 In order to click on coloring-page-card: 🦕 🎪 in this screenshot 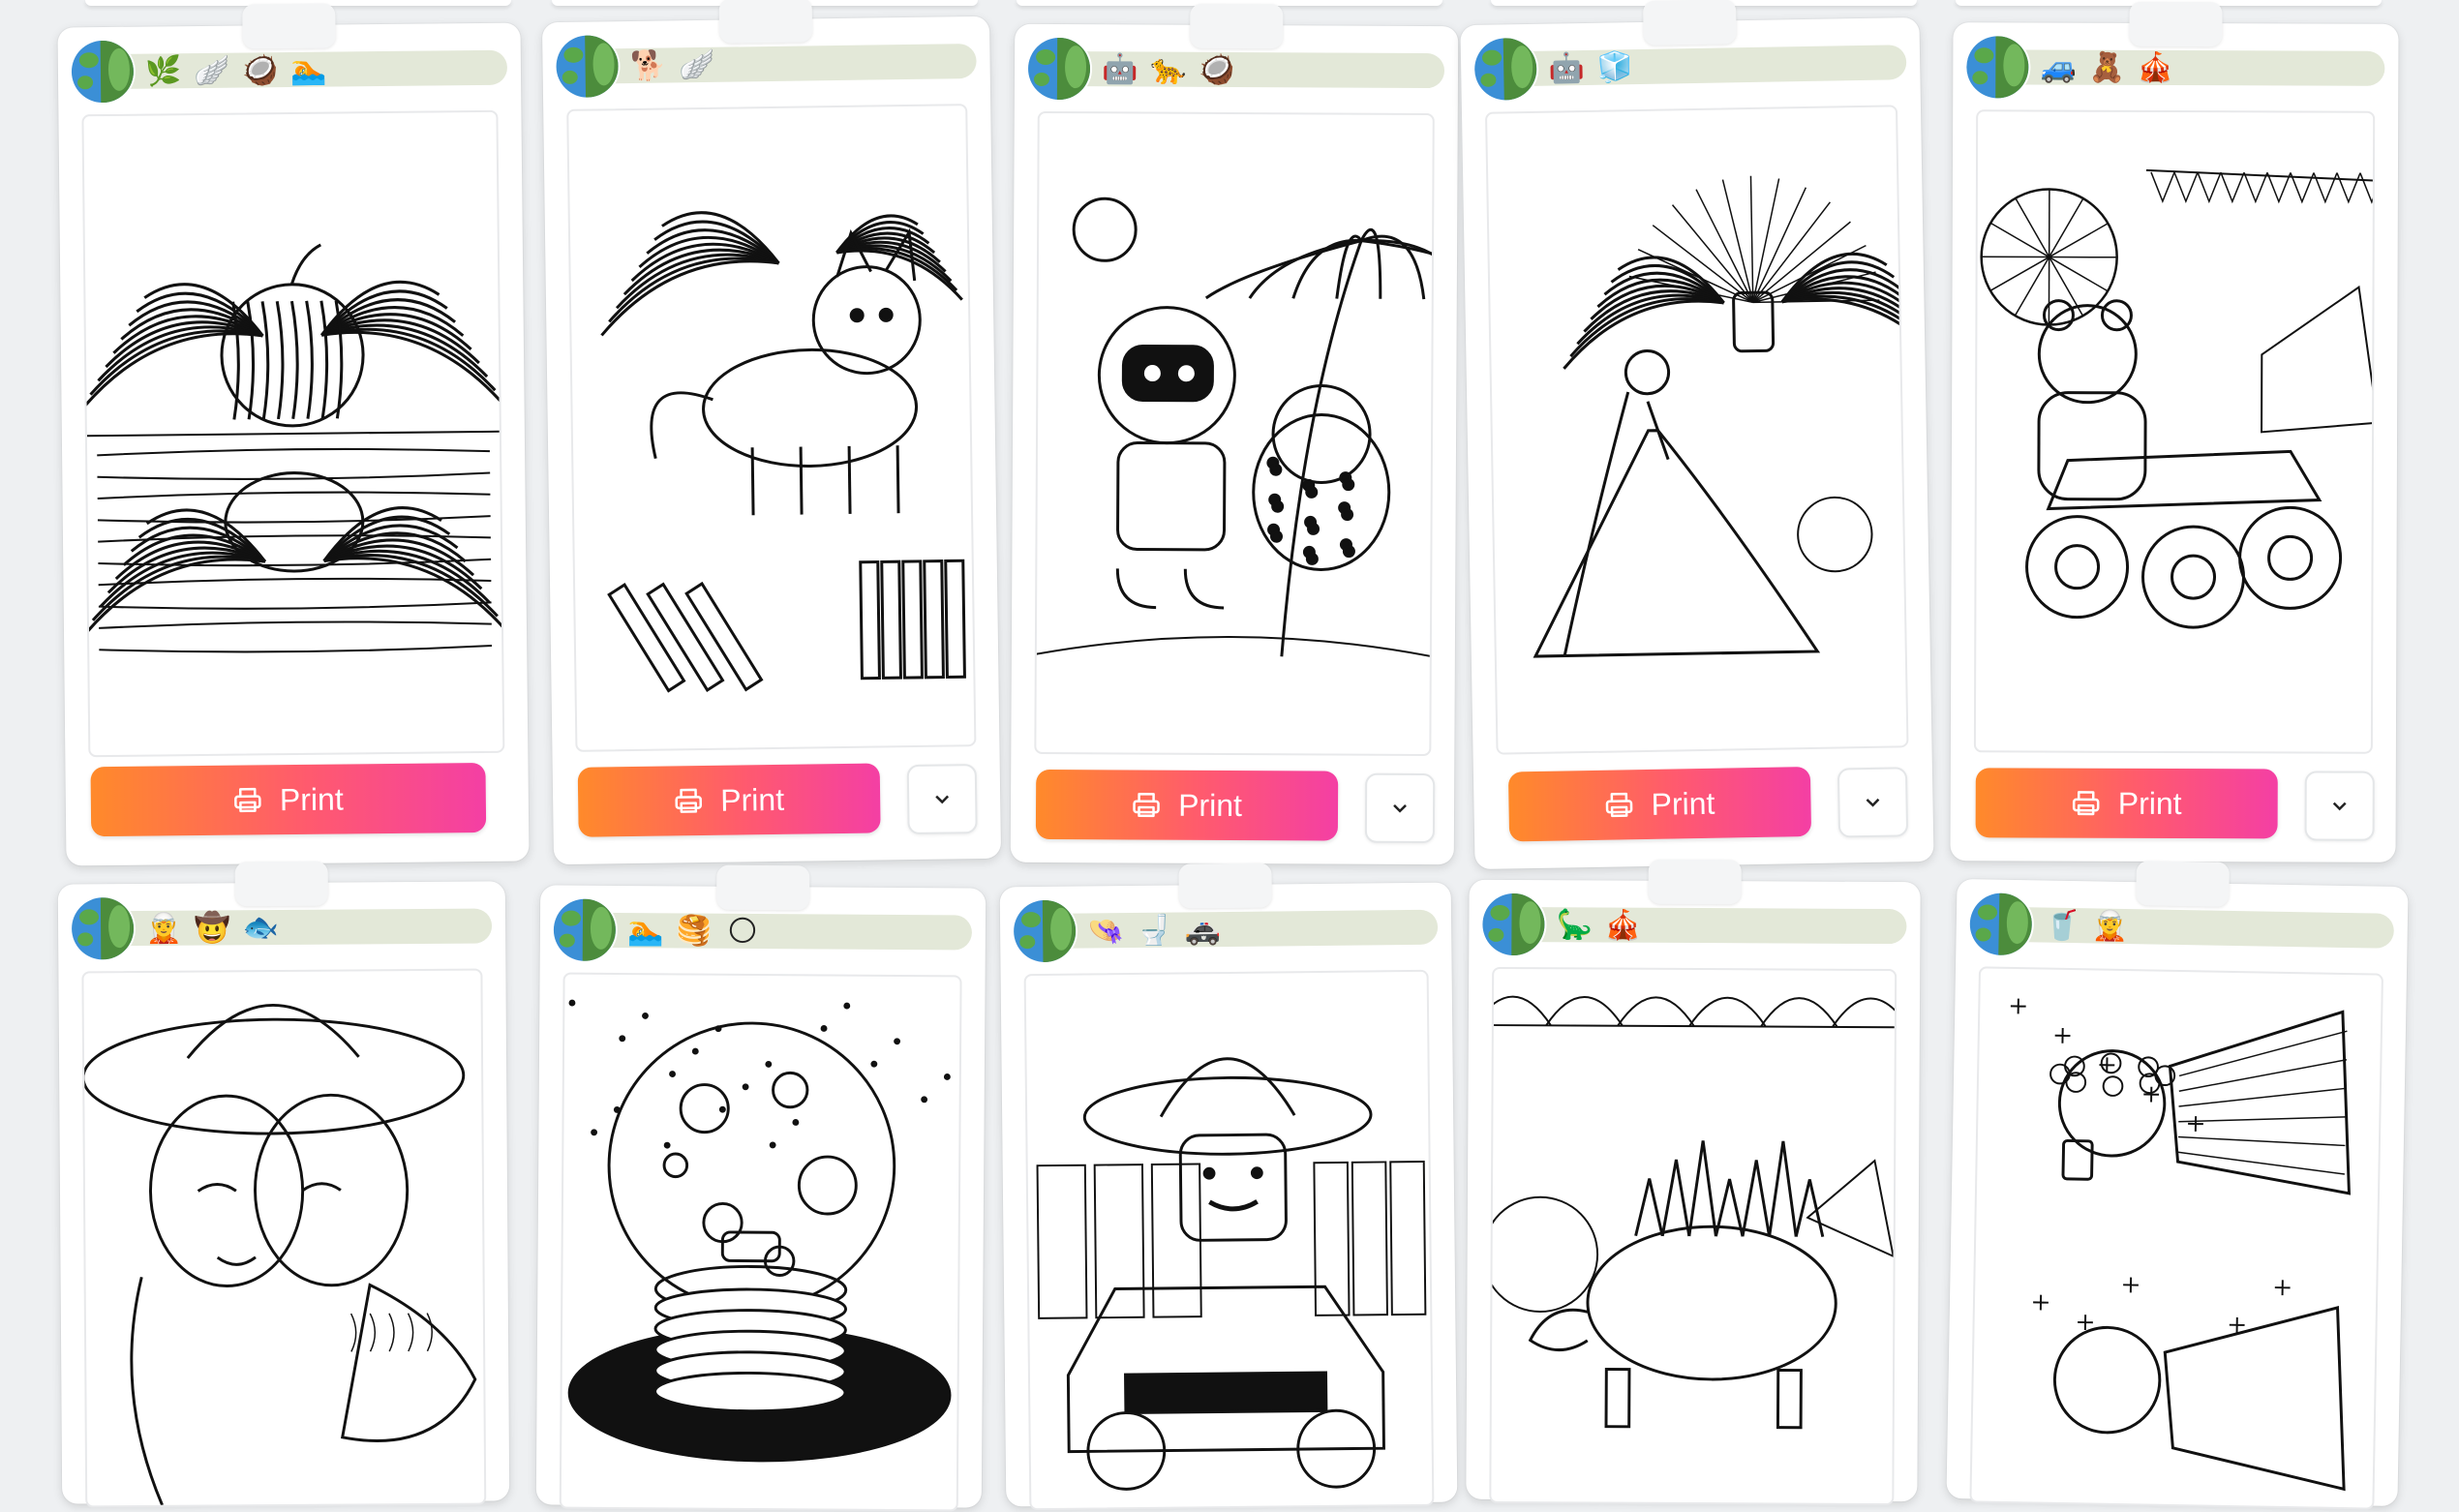, I will do `click(1694, 1182)`.